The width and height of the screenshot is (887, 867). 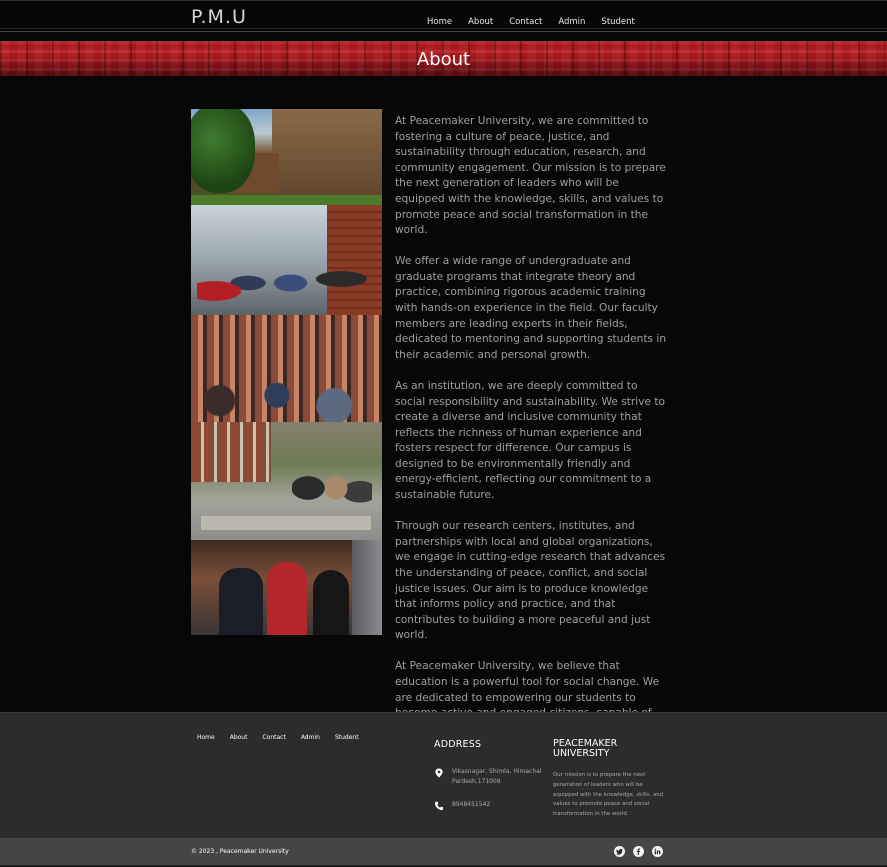 I want to click on social-links, so click(x=642, y=851).